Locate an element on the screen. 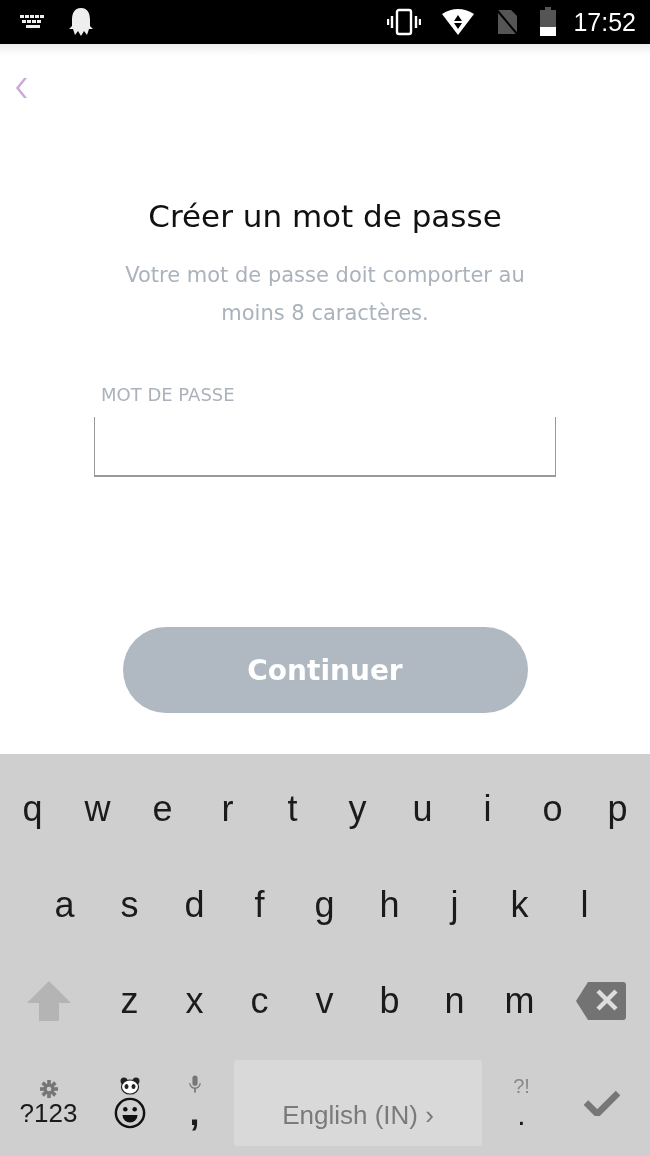  settings-icon is located at coordinates (48, 1088).